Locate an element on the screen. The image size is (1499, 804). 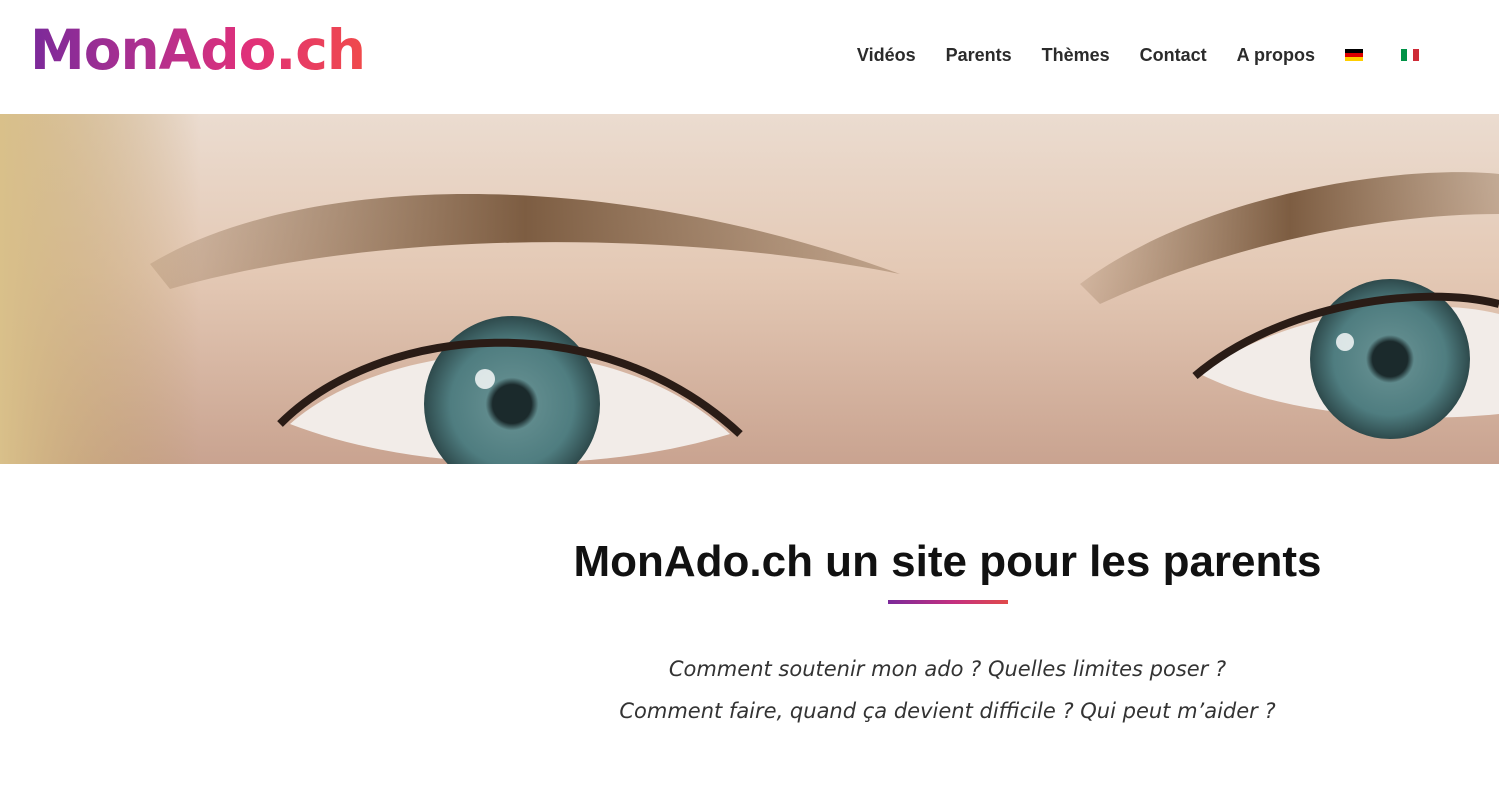
main-navigation: Vidéos Parents Thèmes Contact A propos is located at coordinates (1138, 55).